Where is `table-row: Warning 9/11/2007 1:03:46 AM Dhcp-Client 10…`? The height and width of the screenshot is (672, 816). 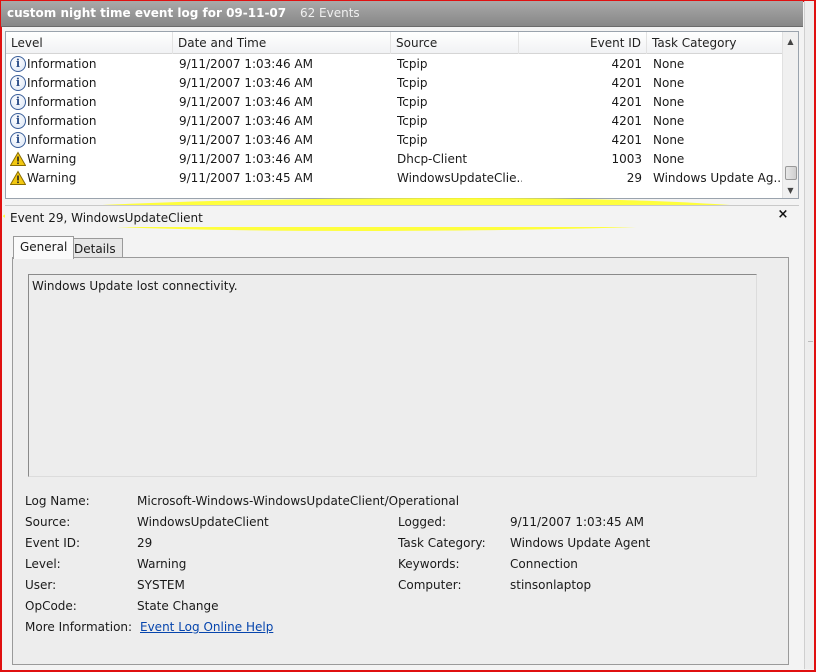
table-row: Warning 9/11/2007 1:03:46 AM Dhcp-Client 10… is located at coordinates (394, 159).